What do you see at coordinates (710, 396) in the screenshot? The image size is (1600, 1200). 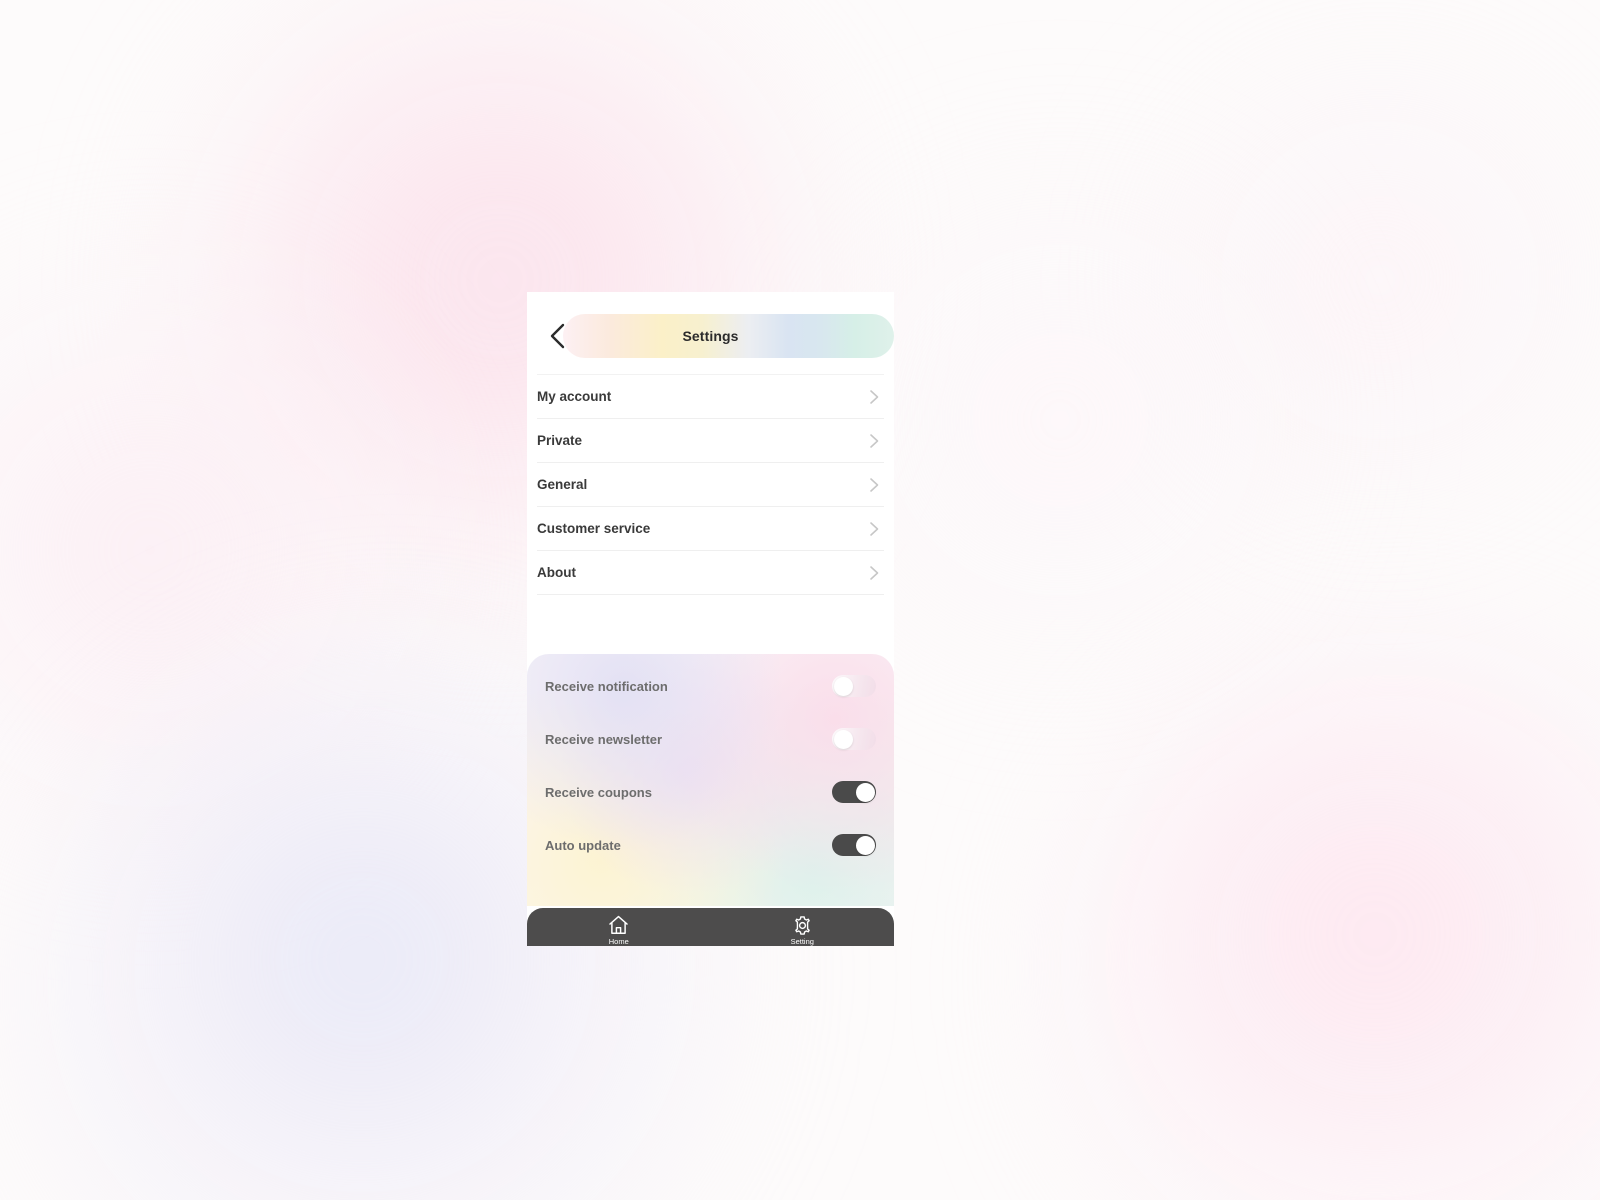 I see `menu-item-my-account: My account` at bounding box center [710, 396].